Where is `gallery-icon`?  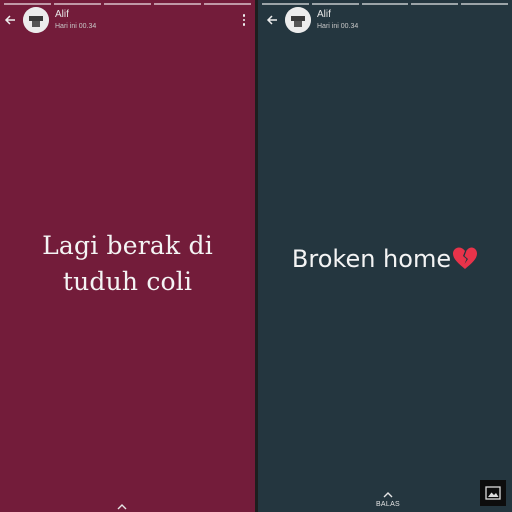
gallery-icon is located at coordinates (493, 493).